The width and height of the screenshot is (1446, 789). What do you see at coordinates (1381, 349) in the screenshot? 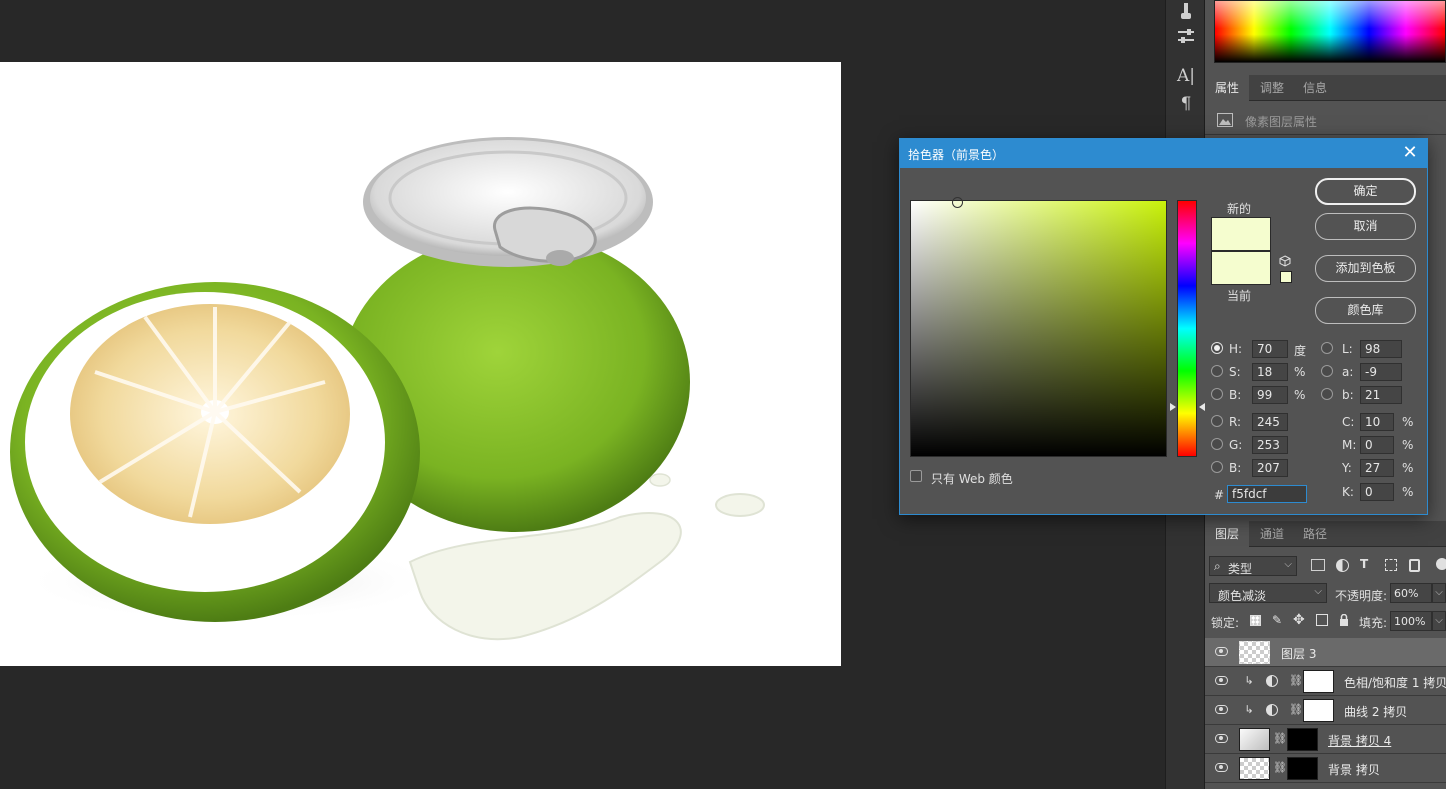
I see `lab-l-input: 98` at bounding box center [1381, 349].